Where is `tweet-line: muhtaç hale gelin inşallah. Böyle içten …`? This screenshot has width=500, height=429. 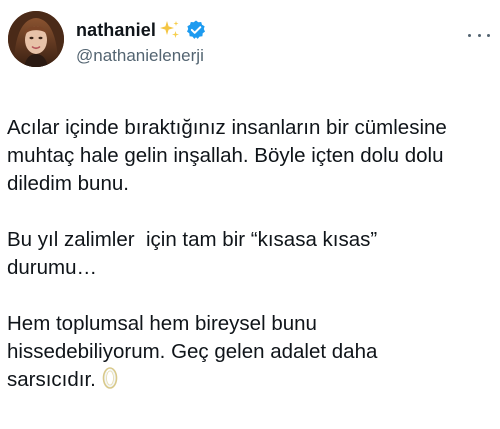
tweet-line: muhtaç hale gelin inşallah. Böyle içten … is located at coordinates (225, 155).